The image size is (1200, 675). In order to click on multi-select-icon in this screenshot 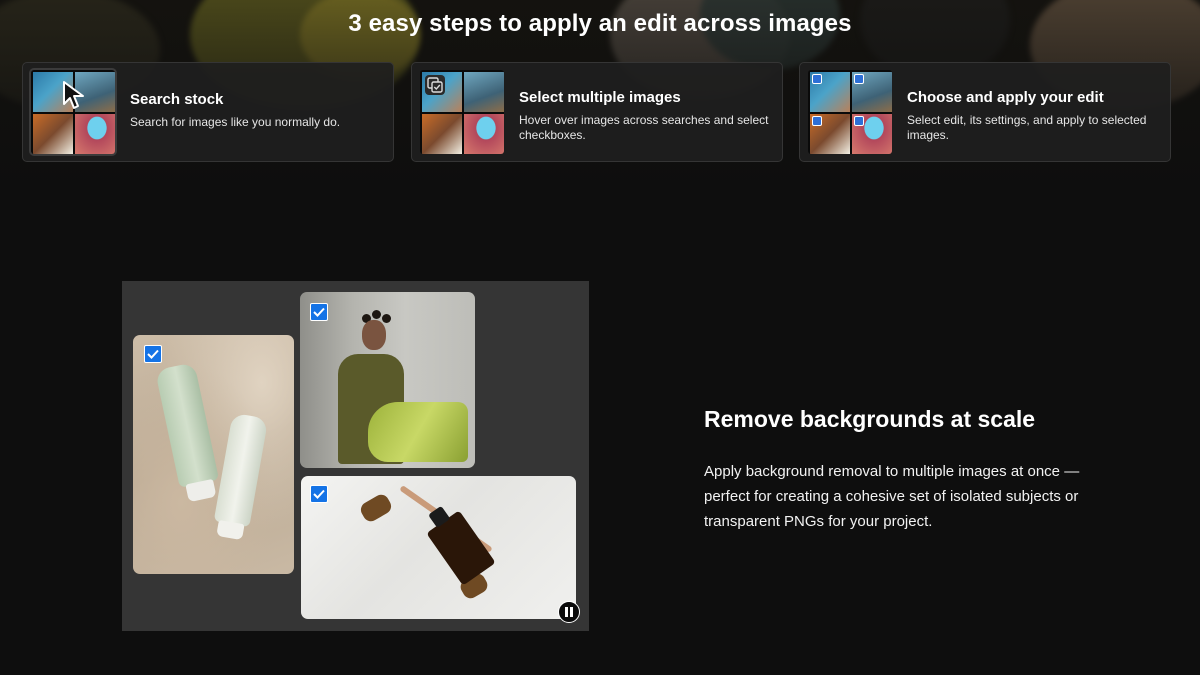, I will do `click(435, 85)`.